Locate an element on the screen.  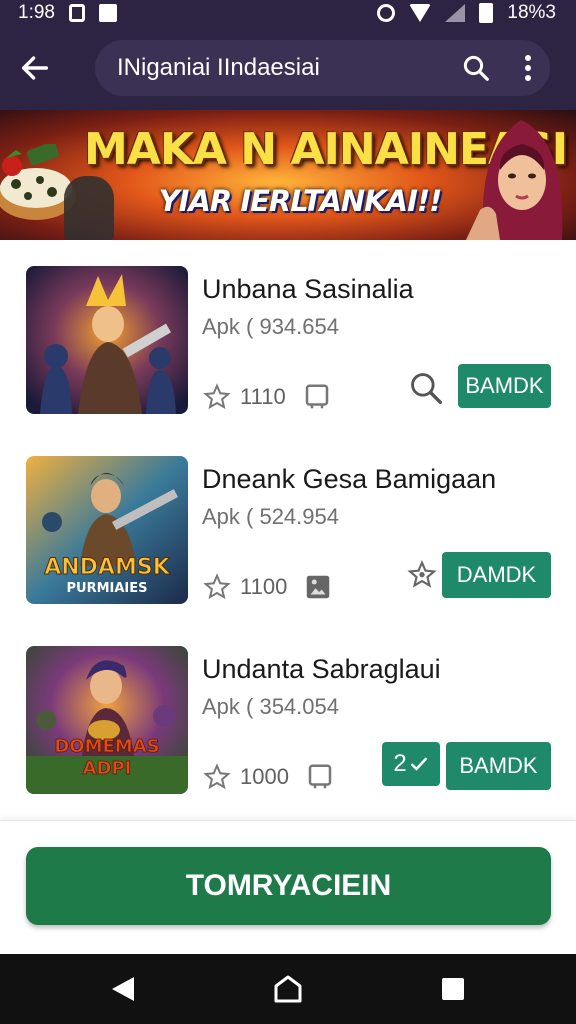
badge-number: 2 is located at coordinates (400, 763).